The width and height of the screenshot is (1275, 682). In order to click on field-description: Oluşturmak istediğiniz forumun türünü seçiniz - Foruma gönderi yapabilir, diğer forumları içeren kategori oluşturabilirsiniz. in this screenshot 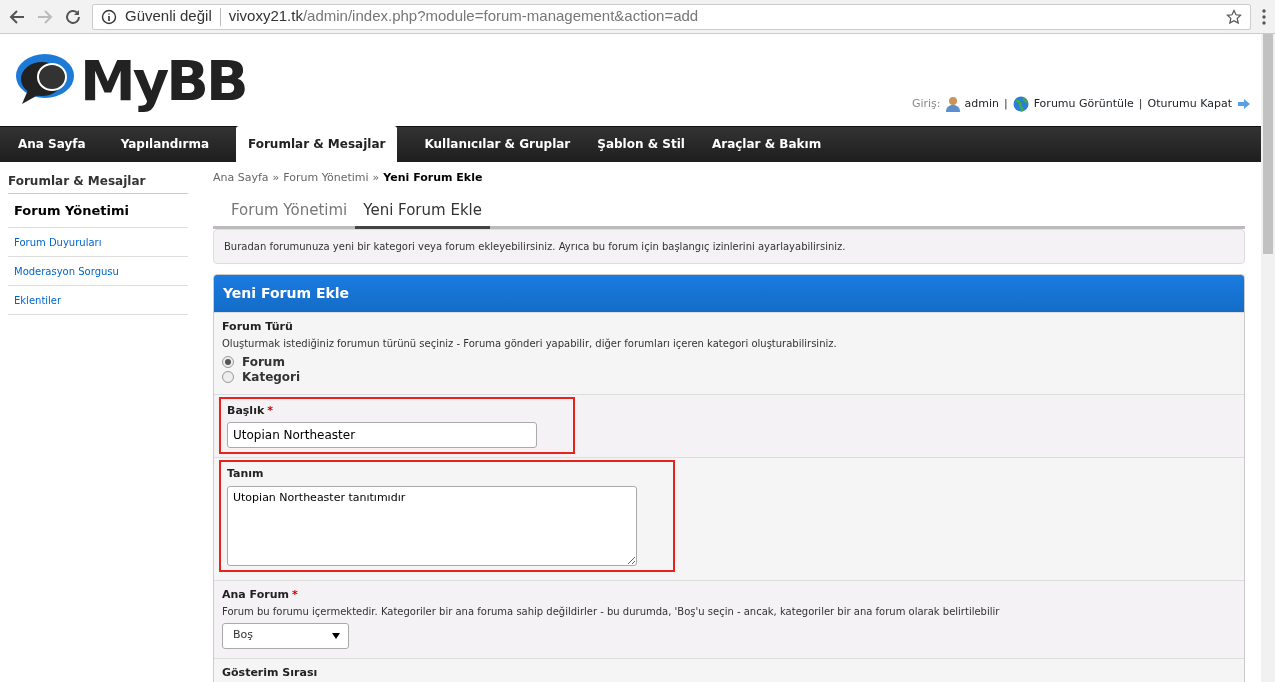, I will do `click(530, 343)`.